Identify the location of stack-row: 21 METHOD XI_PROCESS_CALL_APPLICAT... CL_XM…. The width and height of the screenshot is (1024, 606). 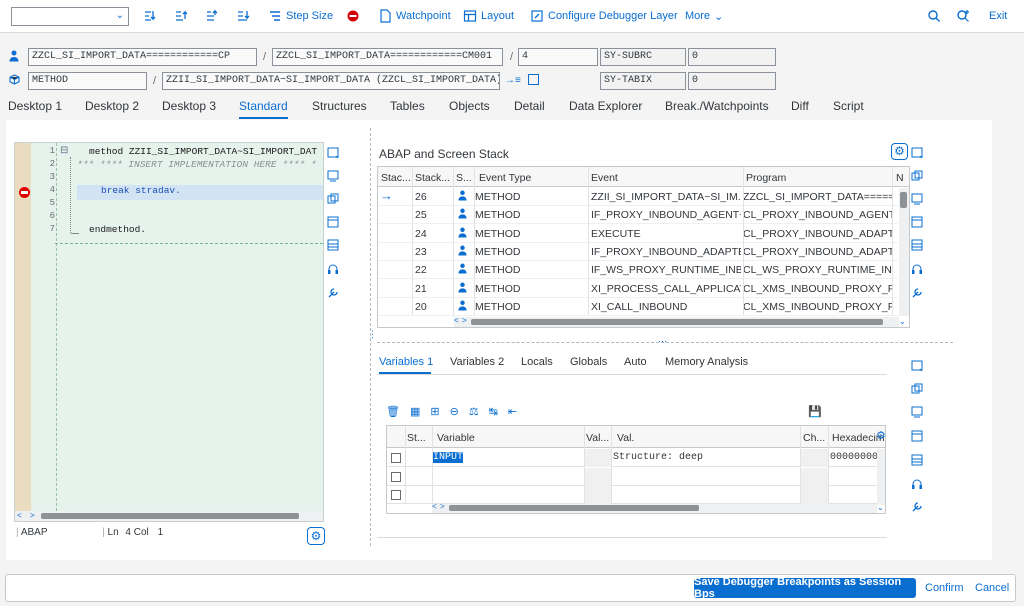
(638, 289).